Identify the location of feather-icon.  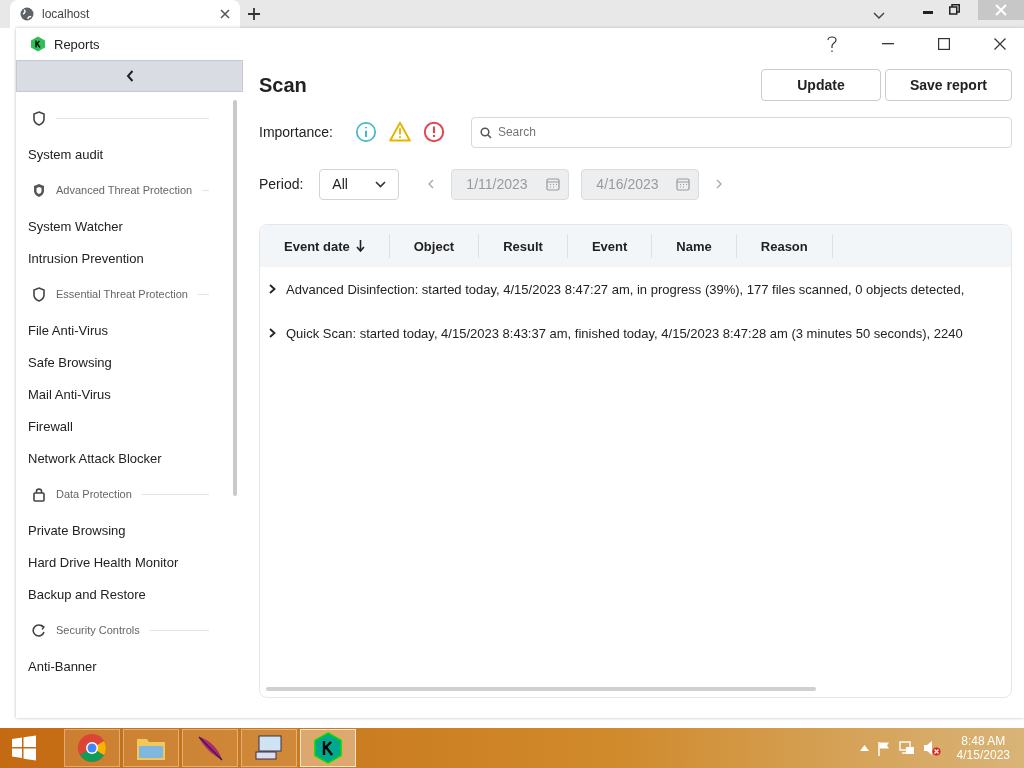
(210, 748).